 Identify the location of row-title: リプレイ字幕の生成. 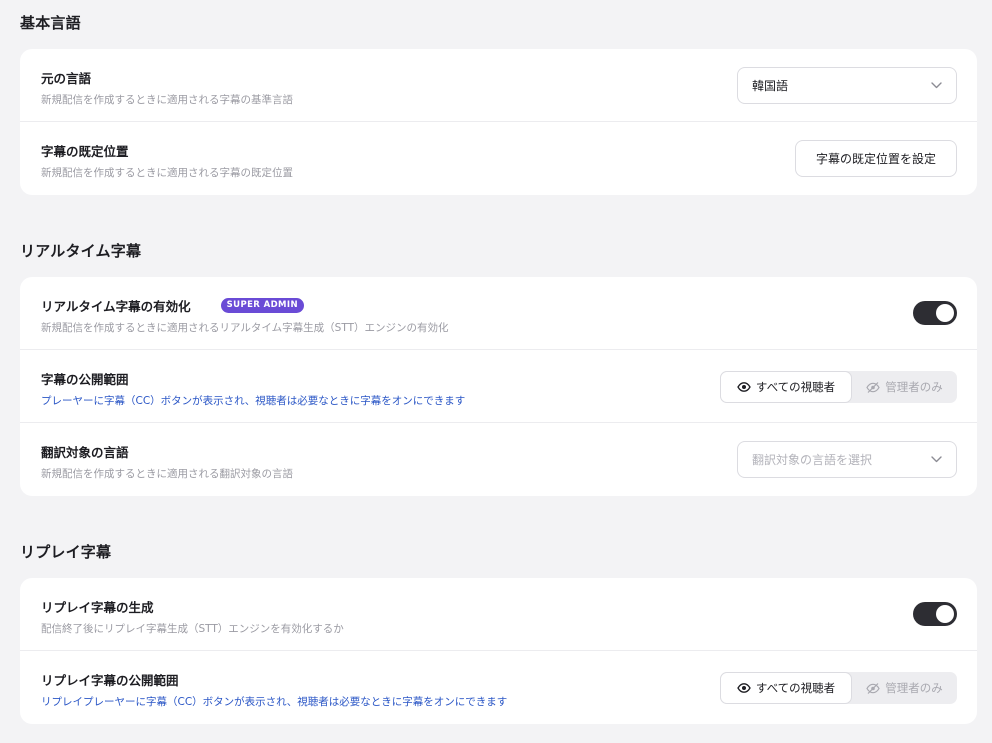
(97, 607).